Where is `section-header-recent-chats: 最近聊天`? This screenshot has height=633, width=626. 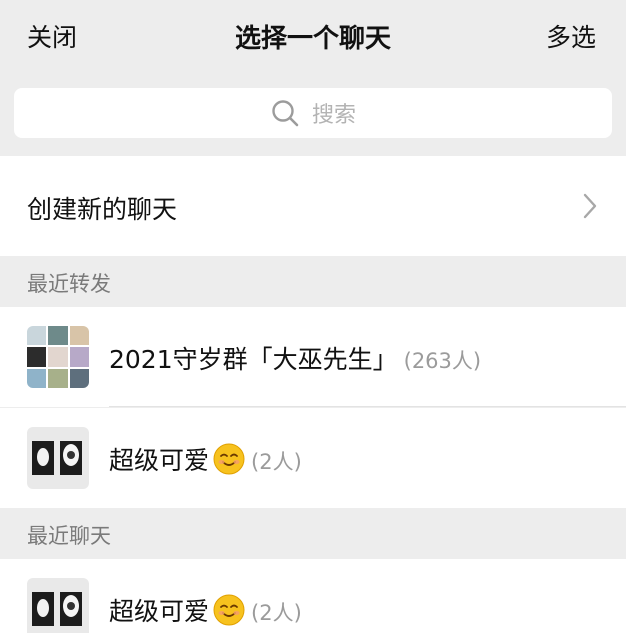 section-header-recent-chats: 最近聊天 is located at coordinates (313, 533).